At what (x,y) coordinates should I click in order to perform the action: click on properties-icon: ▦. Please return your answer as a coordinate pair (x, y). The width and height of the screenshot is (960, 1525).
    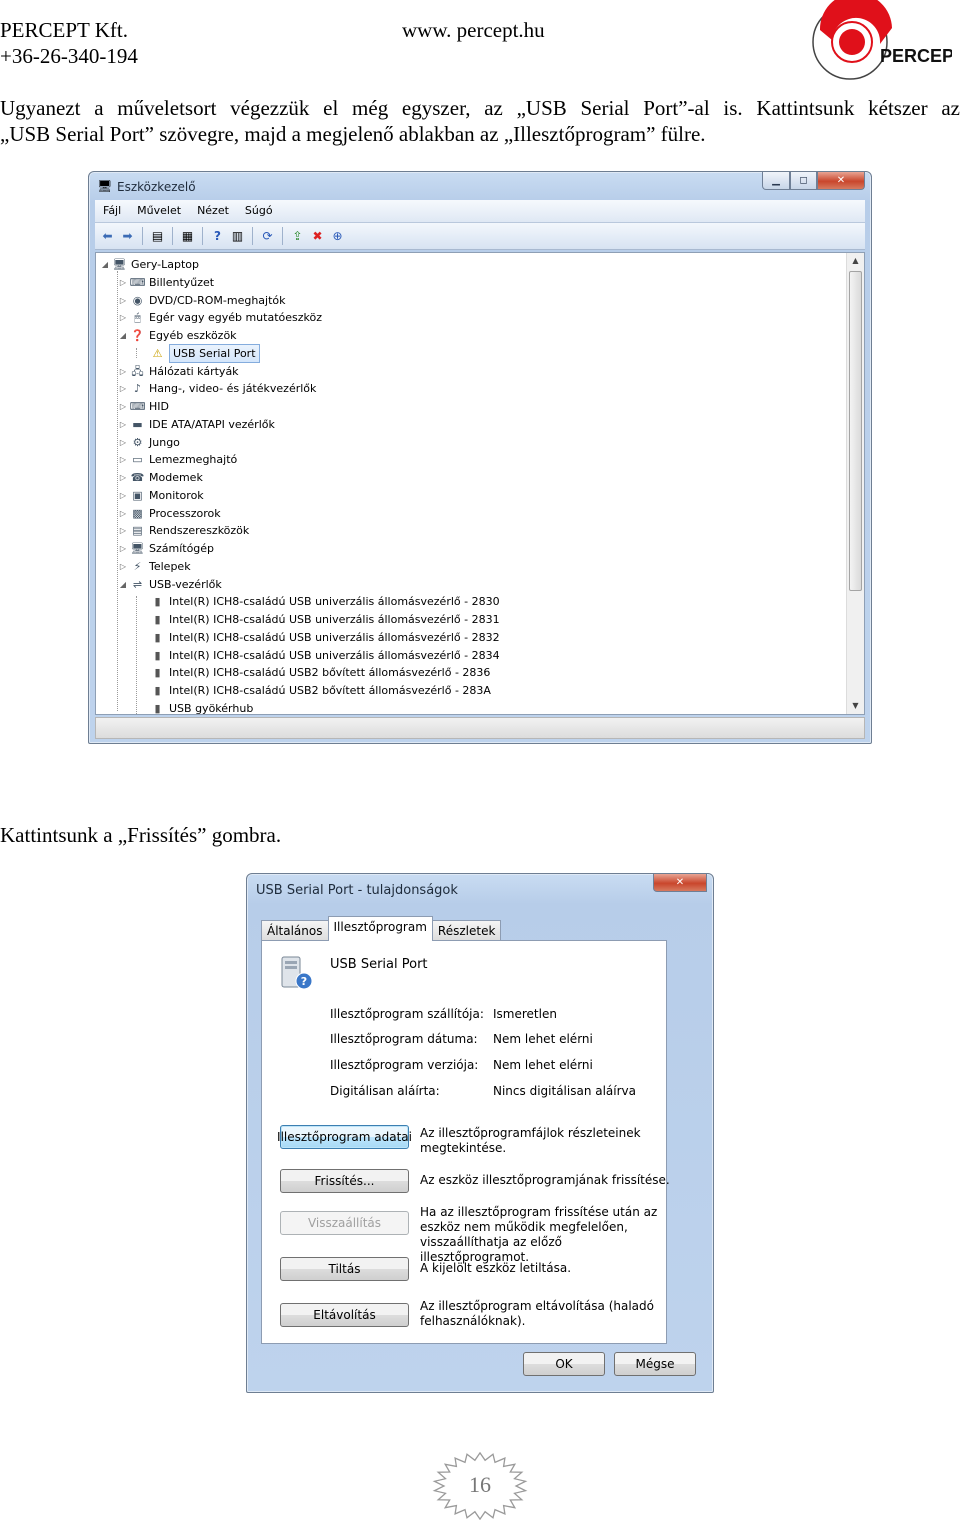
    Looking at the image, I should click on (187, 236).